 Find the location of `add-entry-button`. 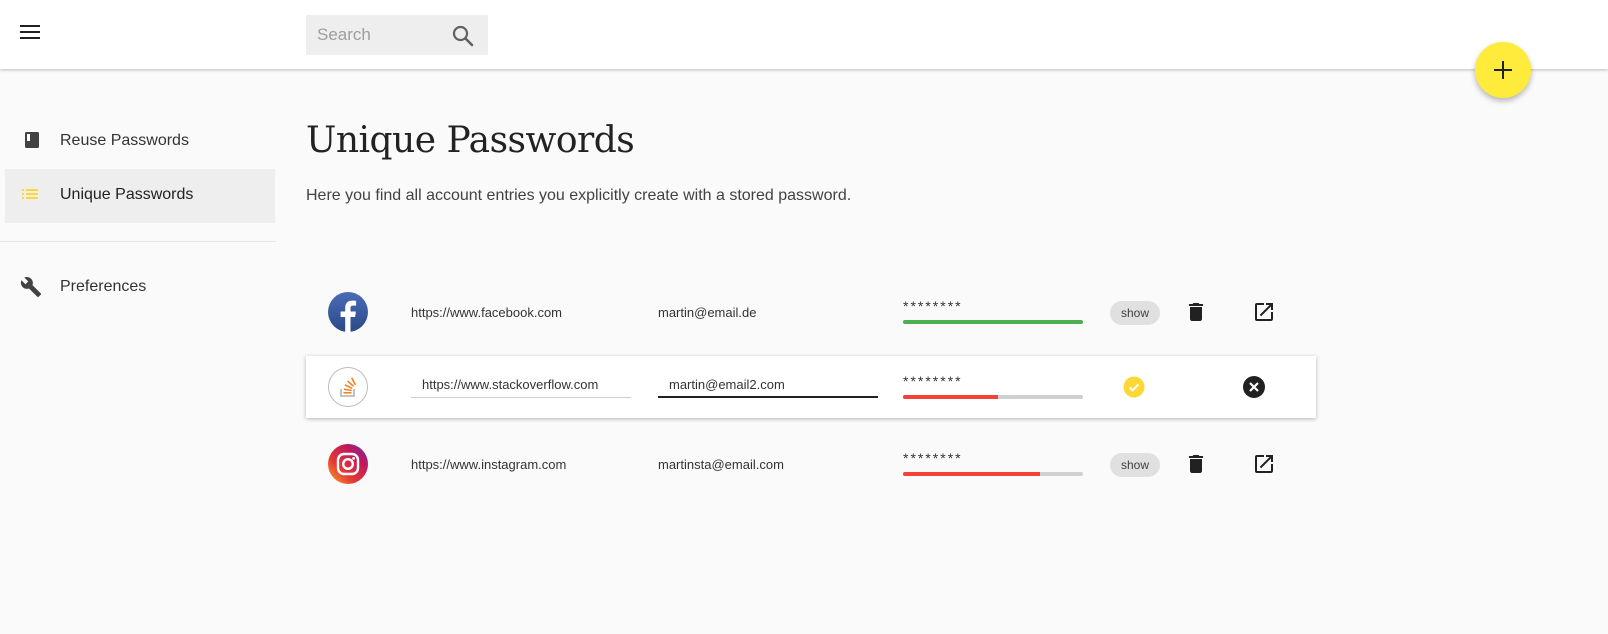

add-entry-button is located at coordinates (1503, 70).